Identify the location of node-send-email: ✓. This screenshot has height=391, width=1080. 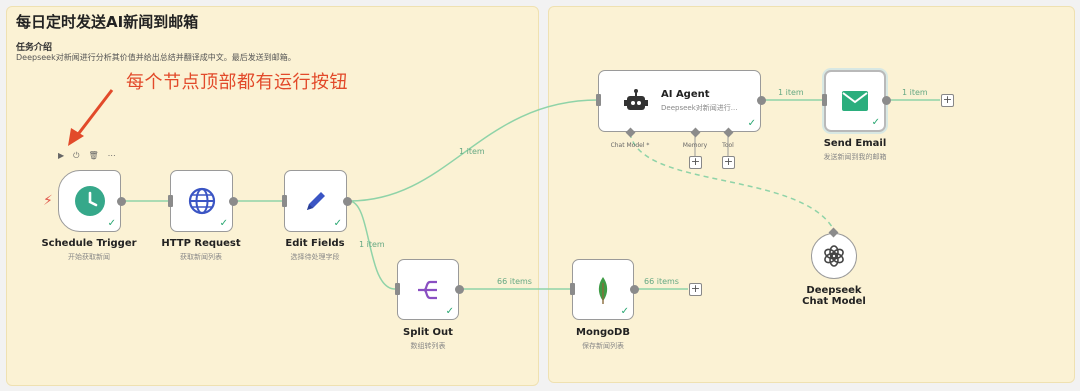
(855, 101).